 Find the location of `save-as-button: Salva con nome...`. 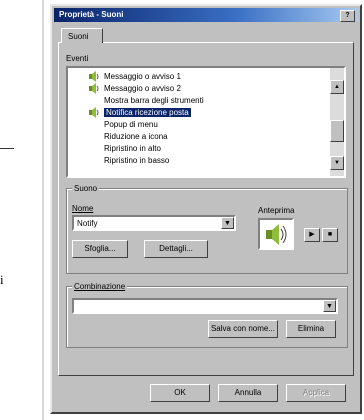

save-as-button: Salva con nome... is located at coordinates (243, 329).